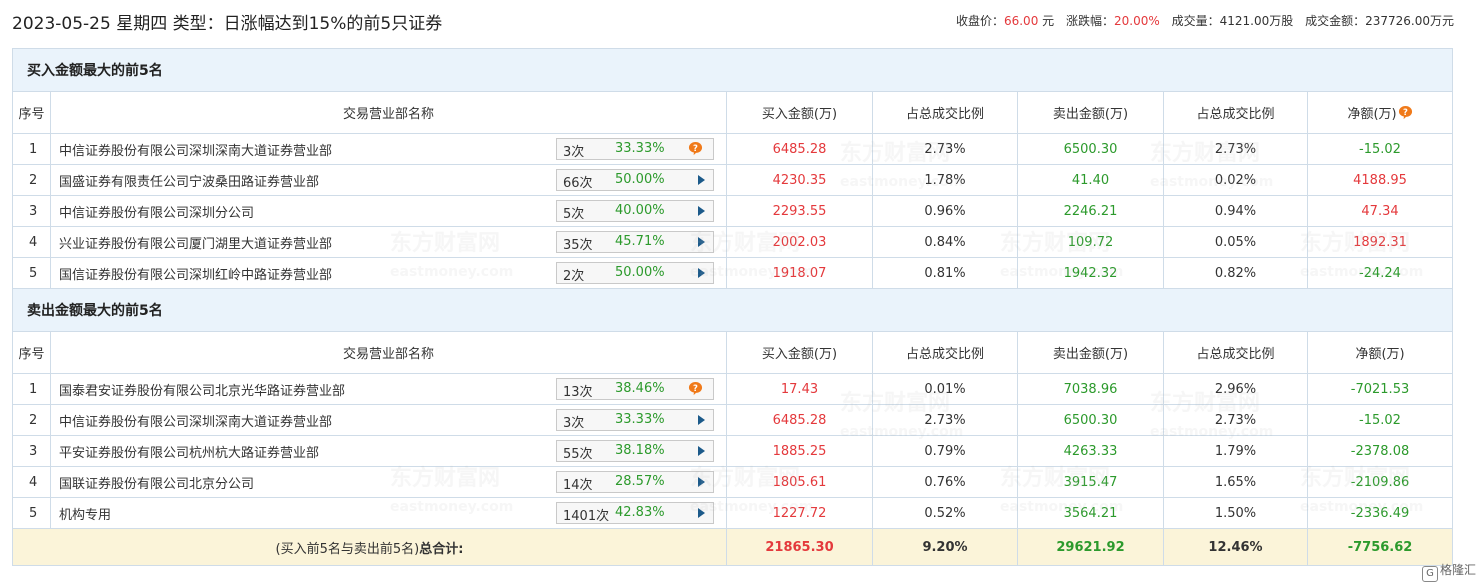  What do you see at coordinates (1372, 114) in the screenshot?
I see `col-net-label: 净额(万)` at bounding box center [1372, 114].